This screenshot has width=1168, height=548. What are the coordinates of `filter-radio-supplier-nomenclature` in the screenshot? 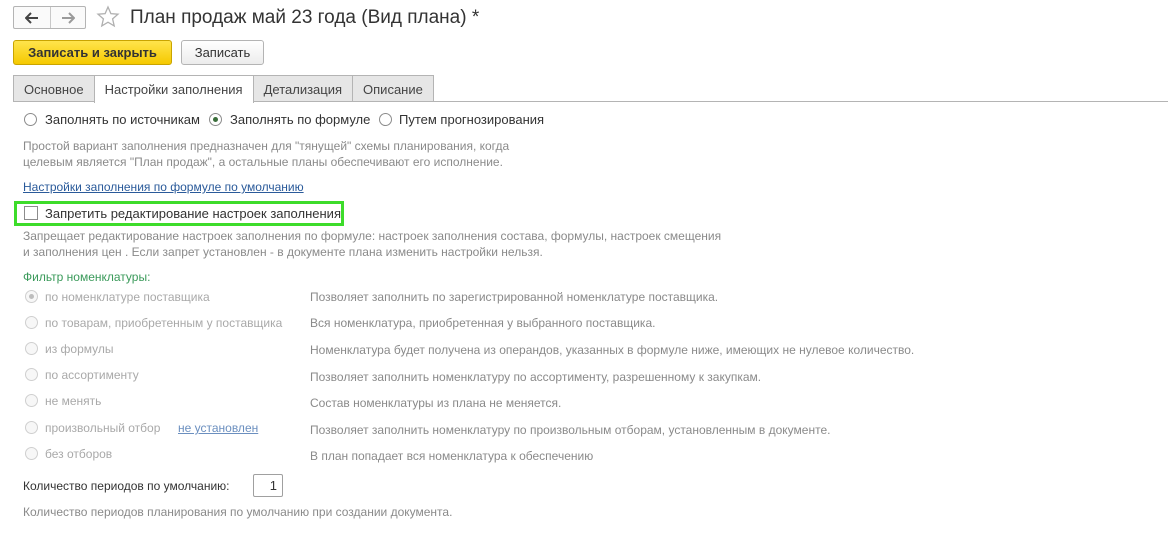 It's located at (31, 296).